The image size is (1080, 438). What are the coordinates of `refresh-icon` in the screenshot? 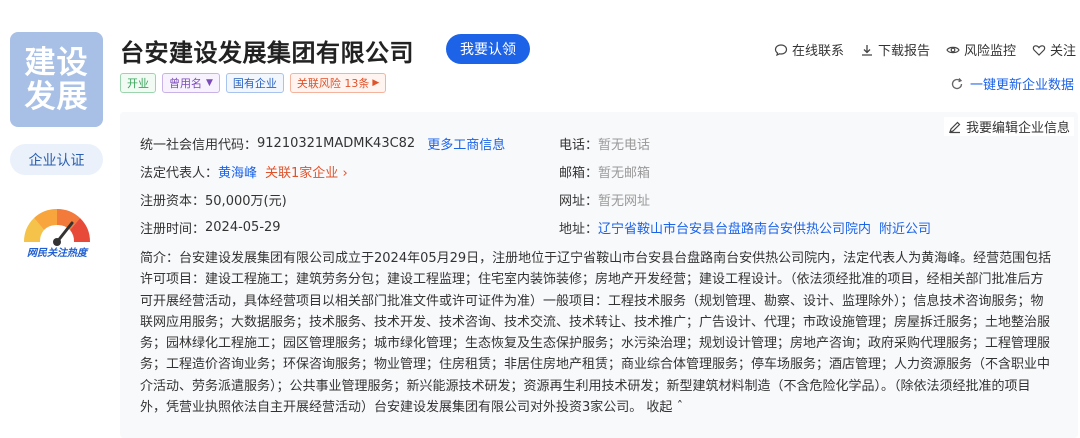 It's located at (957, 83).